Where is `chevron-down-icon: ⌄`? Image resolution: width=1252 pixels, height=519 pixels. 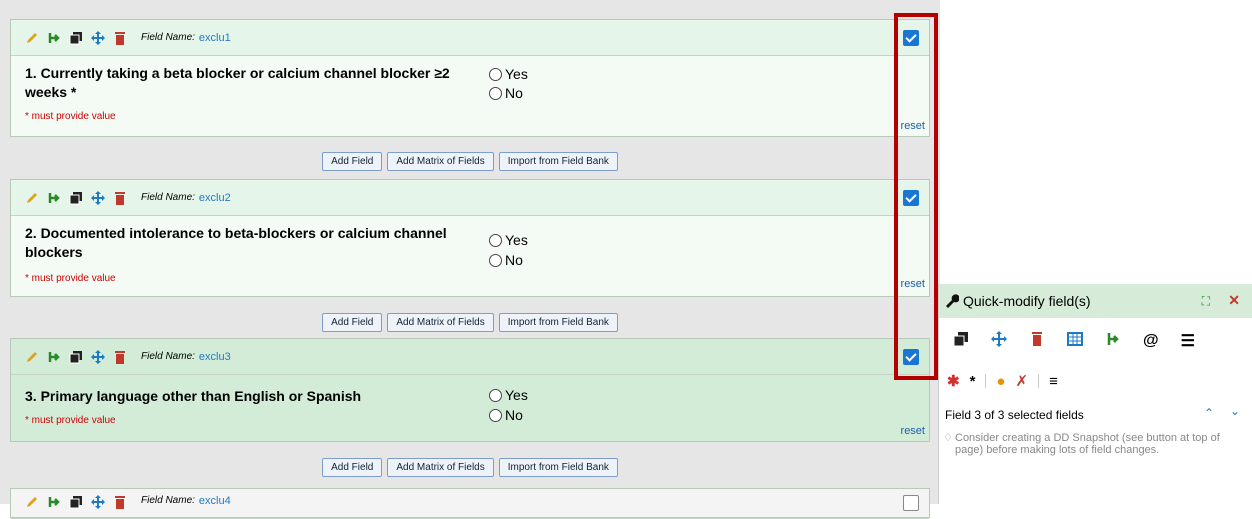
chevron-down-icon: ⌄ is located at coordinates (1235, 411).